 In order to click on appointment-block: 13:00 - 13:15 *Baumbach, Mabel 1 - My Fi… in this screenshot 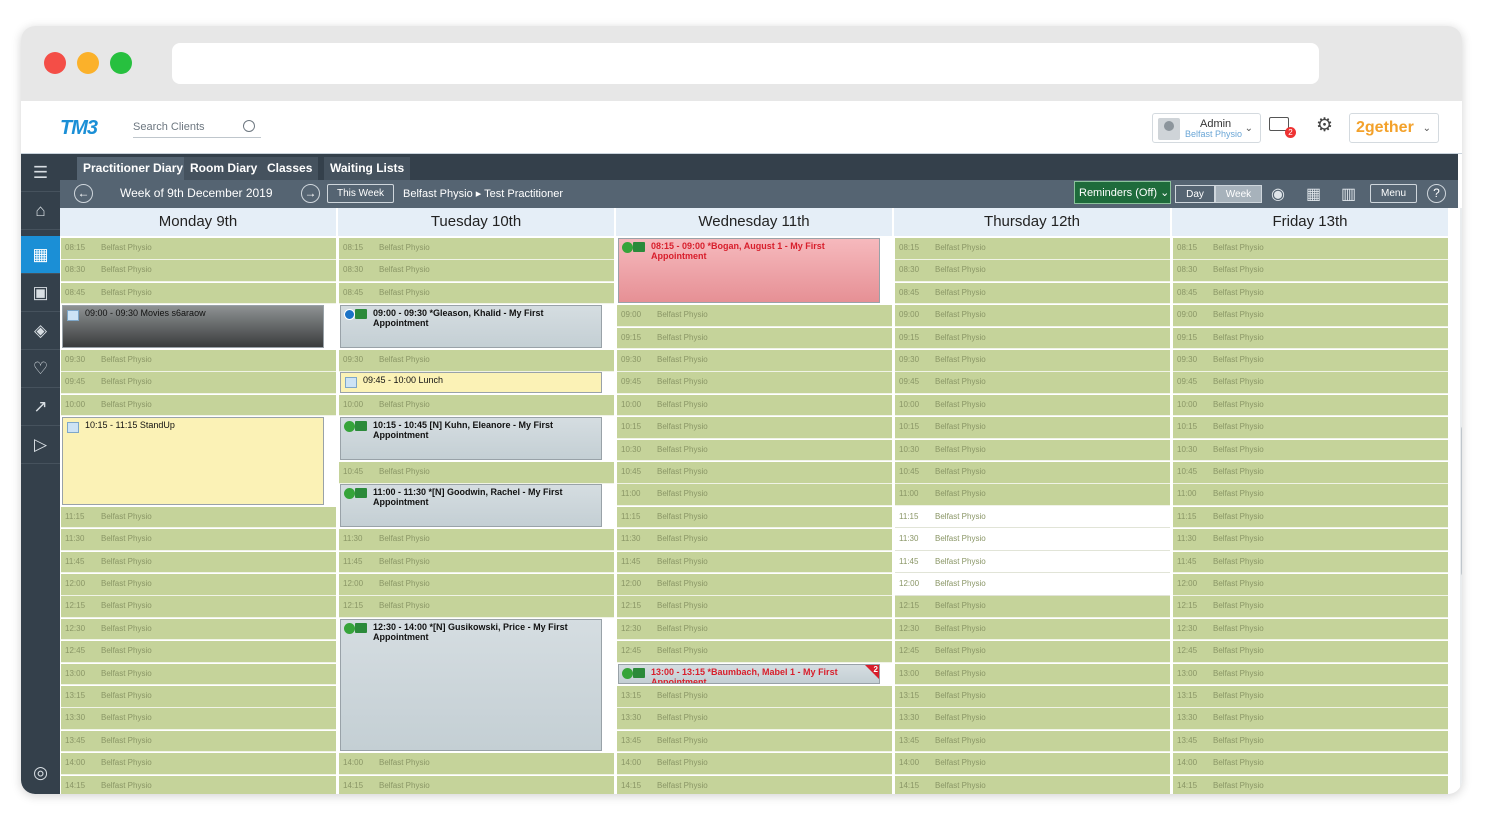, I will do `click(749, 673)`.